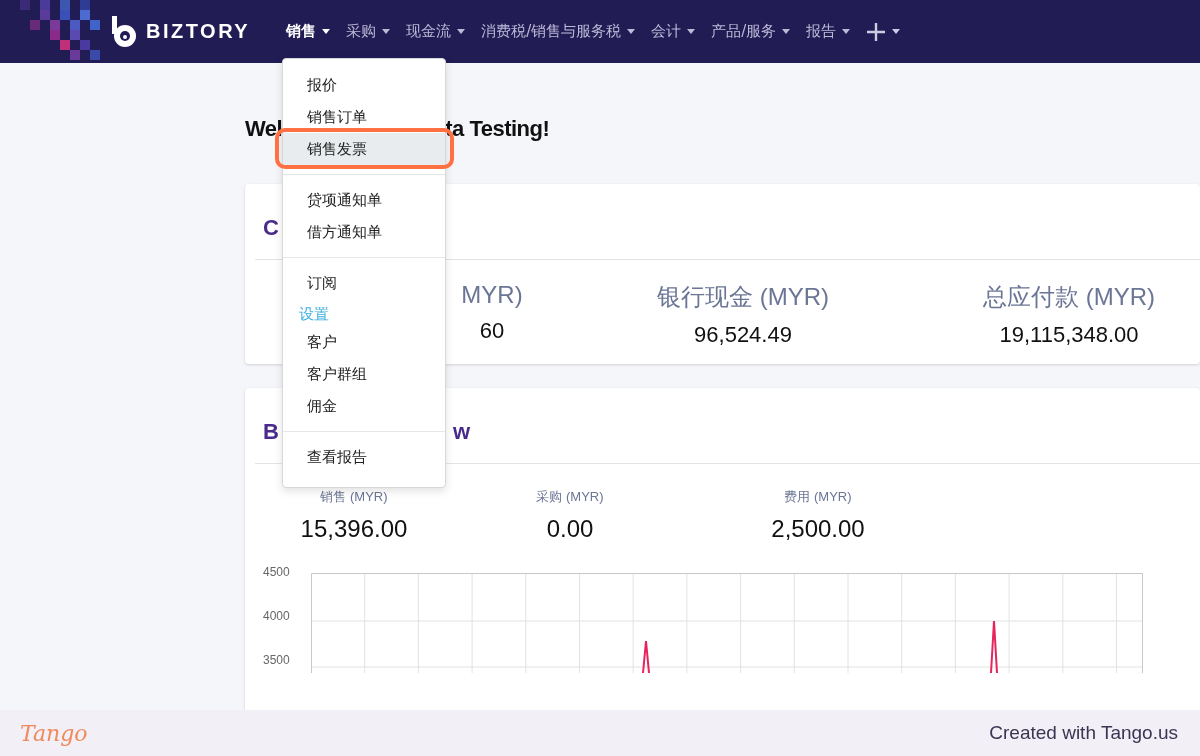 The image size is (1200, 756). What do you see at coordinates (492, 331) in the screenshot?
I see `stat-value: 60` at bounding box center [492, 331].